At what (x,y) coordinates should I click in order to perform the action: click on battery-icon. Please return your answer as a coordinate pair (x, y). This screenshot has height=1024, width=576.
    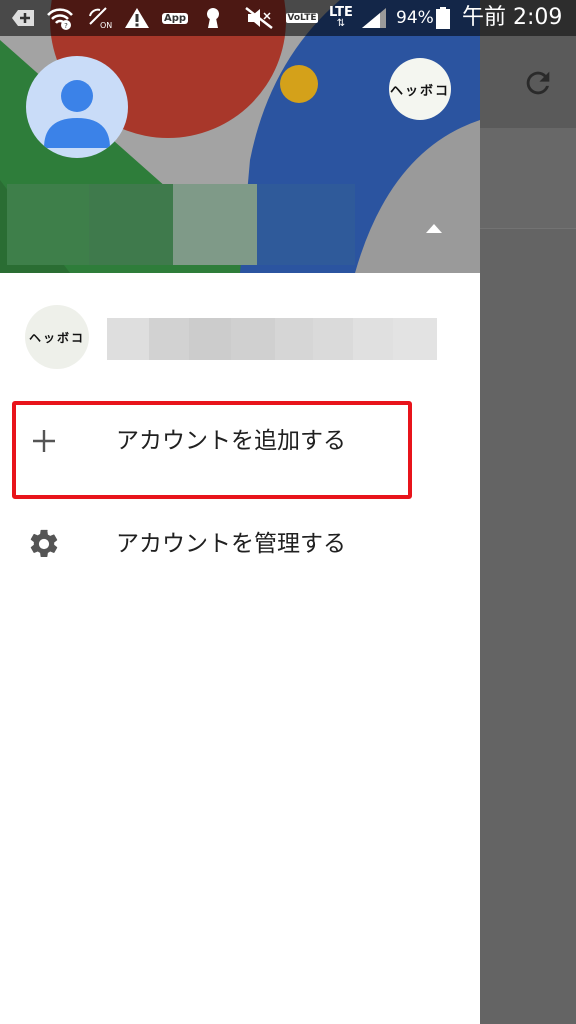
    Looking at the image, I should click on (443, 18).